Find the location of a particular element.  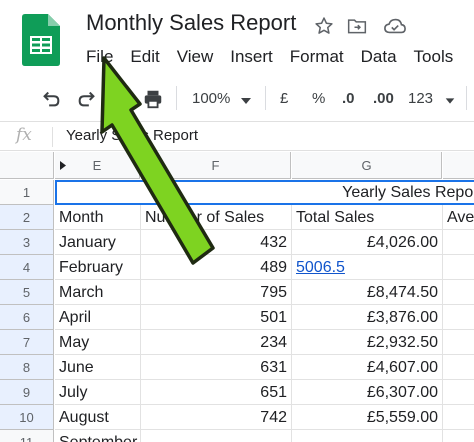

percent-format-button: % is located at coordinates (318, 99).